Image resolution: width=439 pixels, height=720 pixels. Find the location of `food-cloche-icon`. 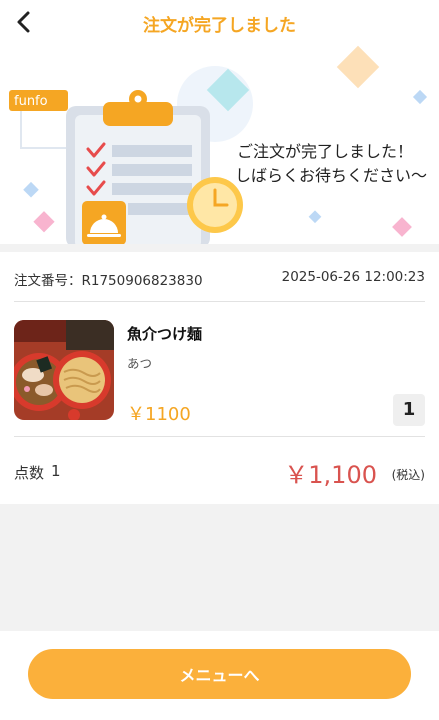

food-cloche-icon is located at coordinates (104, 222).